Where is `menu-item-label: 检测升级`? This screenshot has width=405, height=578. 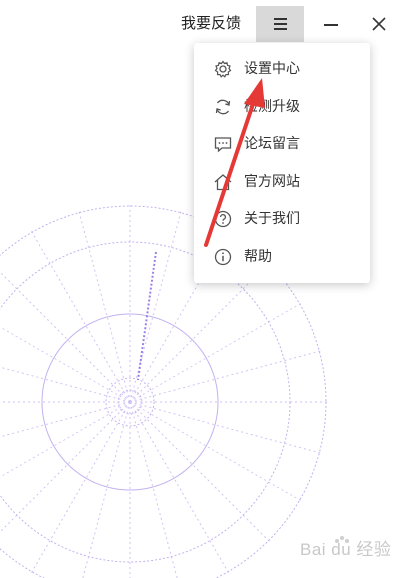 menu-item-label: 检测升级 is located at coordinates (272, 106).